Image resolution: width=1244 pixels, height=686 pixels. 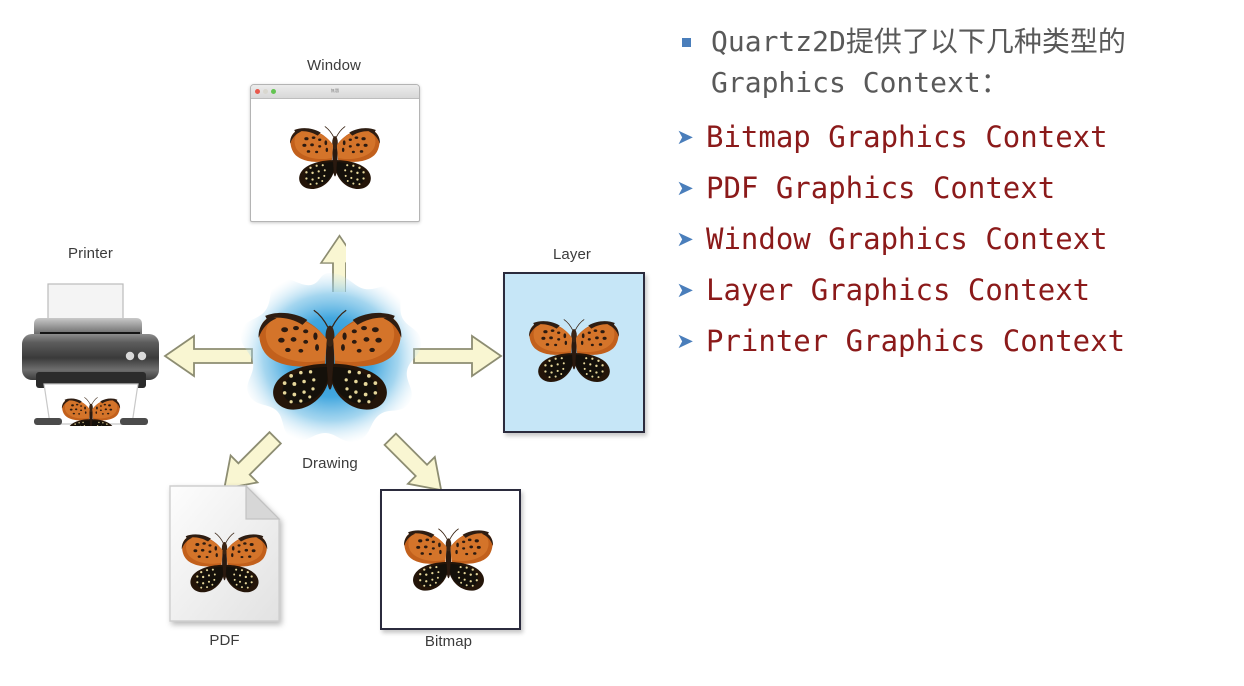 I want to click on layer-node, so click(x=574, y=352).